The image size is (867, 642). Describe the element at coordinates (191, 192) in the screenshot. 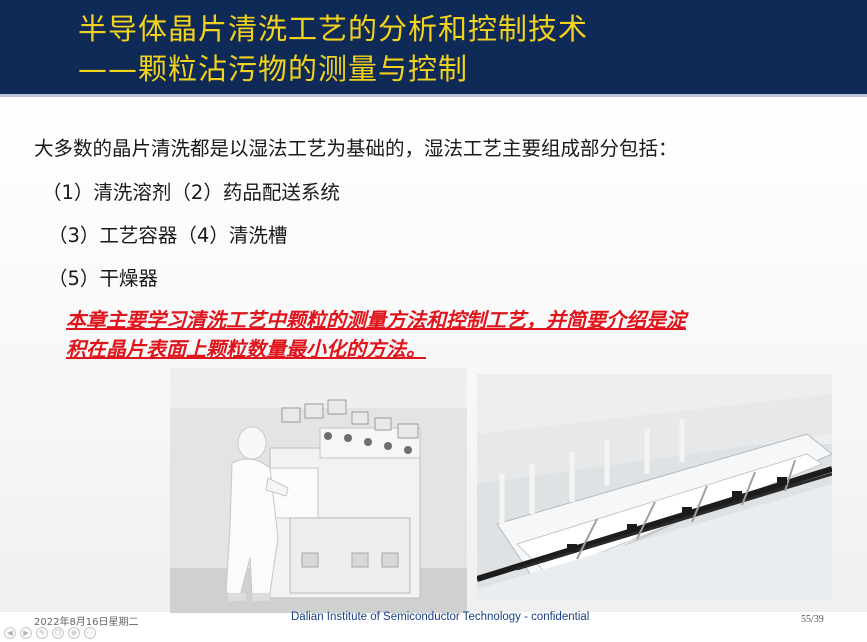

I see `list-item-line1: （1）清洗溶剂（2）药品配送系统` at that location.